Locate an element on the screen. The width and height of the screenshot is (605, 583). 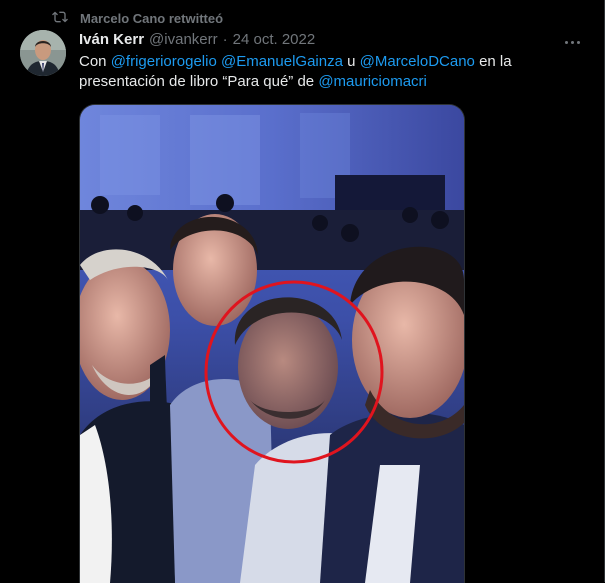
text-prefix: Con is located at coordinates (95, 61).